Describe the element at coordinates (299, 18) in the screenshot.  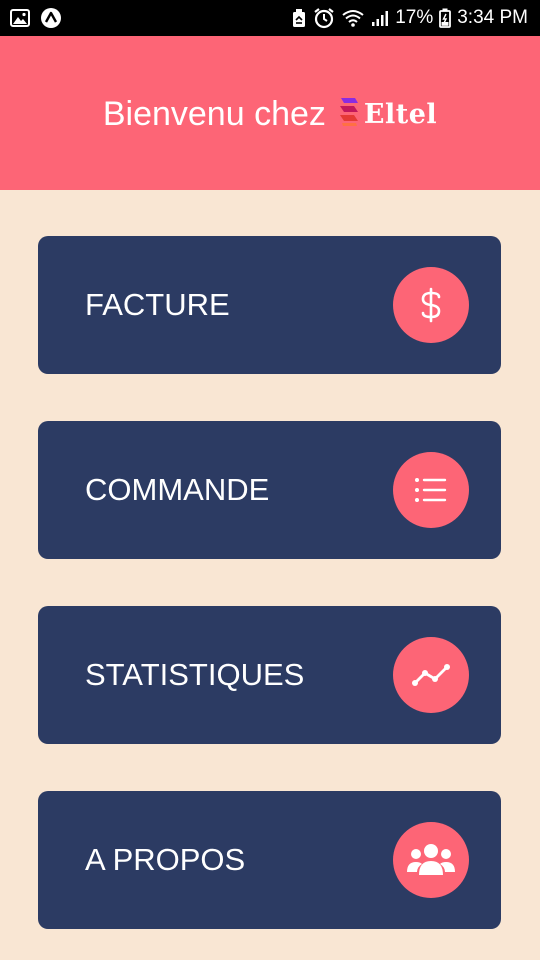
I see `recycle-icon` at that location.